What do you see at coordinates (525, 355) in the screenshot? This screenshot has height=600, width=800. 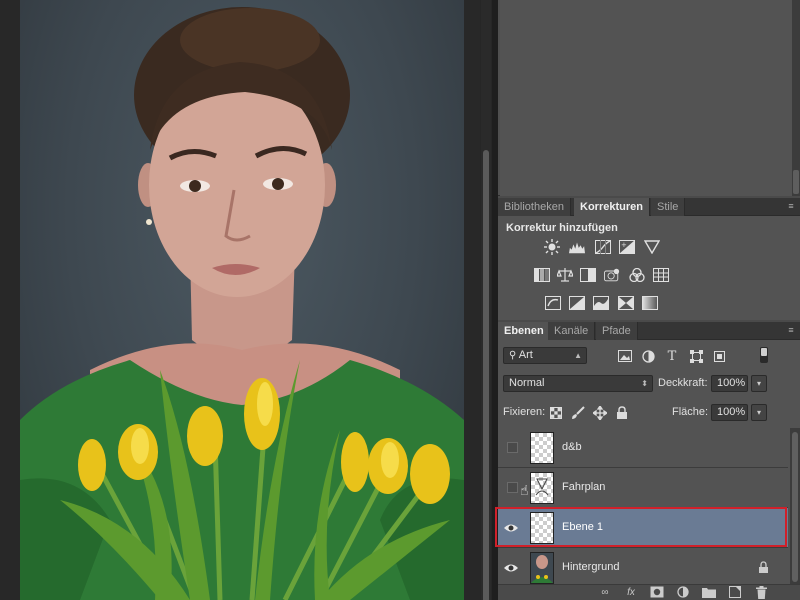 I see `filter-label: Art` at bounding box center [525, 355].